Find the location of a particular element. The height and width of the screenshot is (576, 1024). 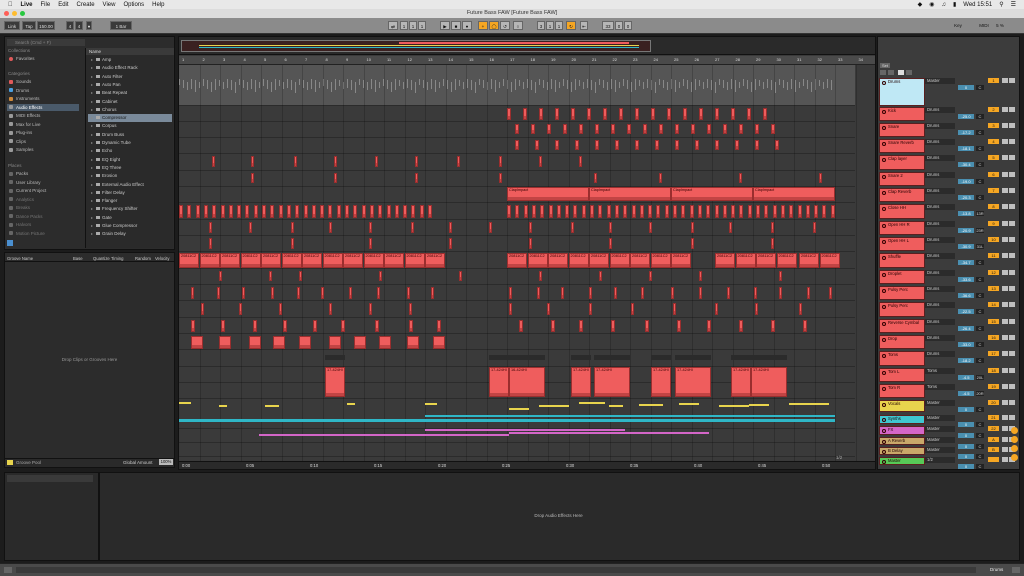

track-number-button: 6 is located at coordinates (993, 174).